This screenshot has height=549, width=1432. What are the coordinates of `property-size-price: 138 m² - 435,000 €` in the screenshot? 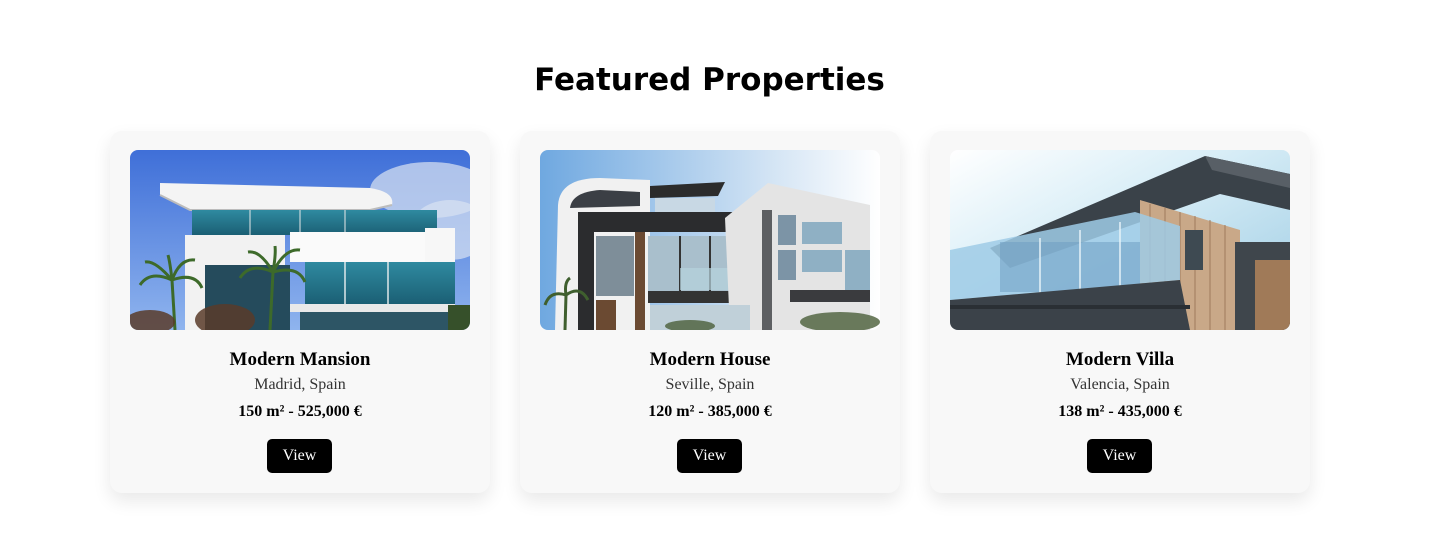 It's located at (1120, 411).